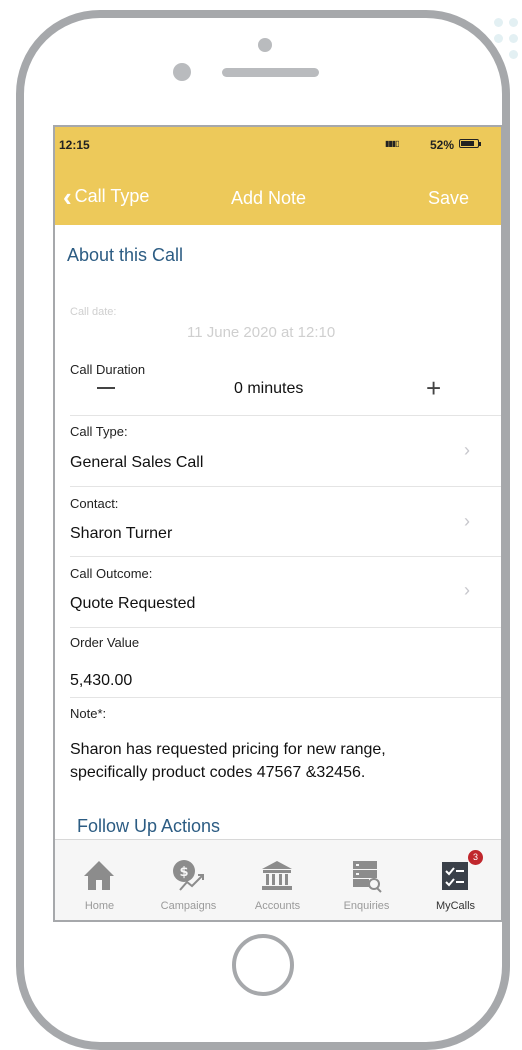 The height and width of the screenshot is (1050, 522). I want to click on checklist-icon, so click(455, 876).